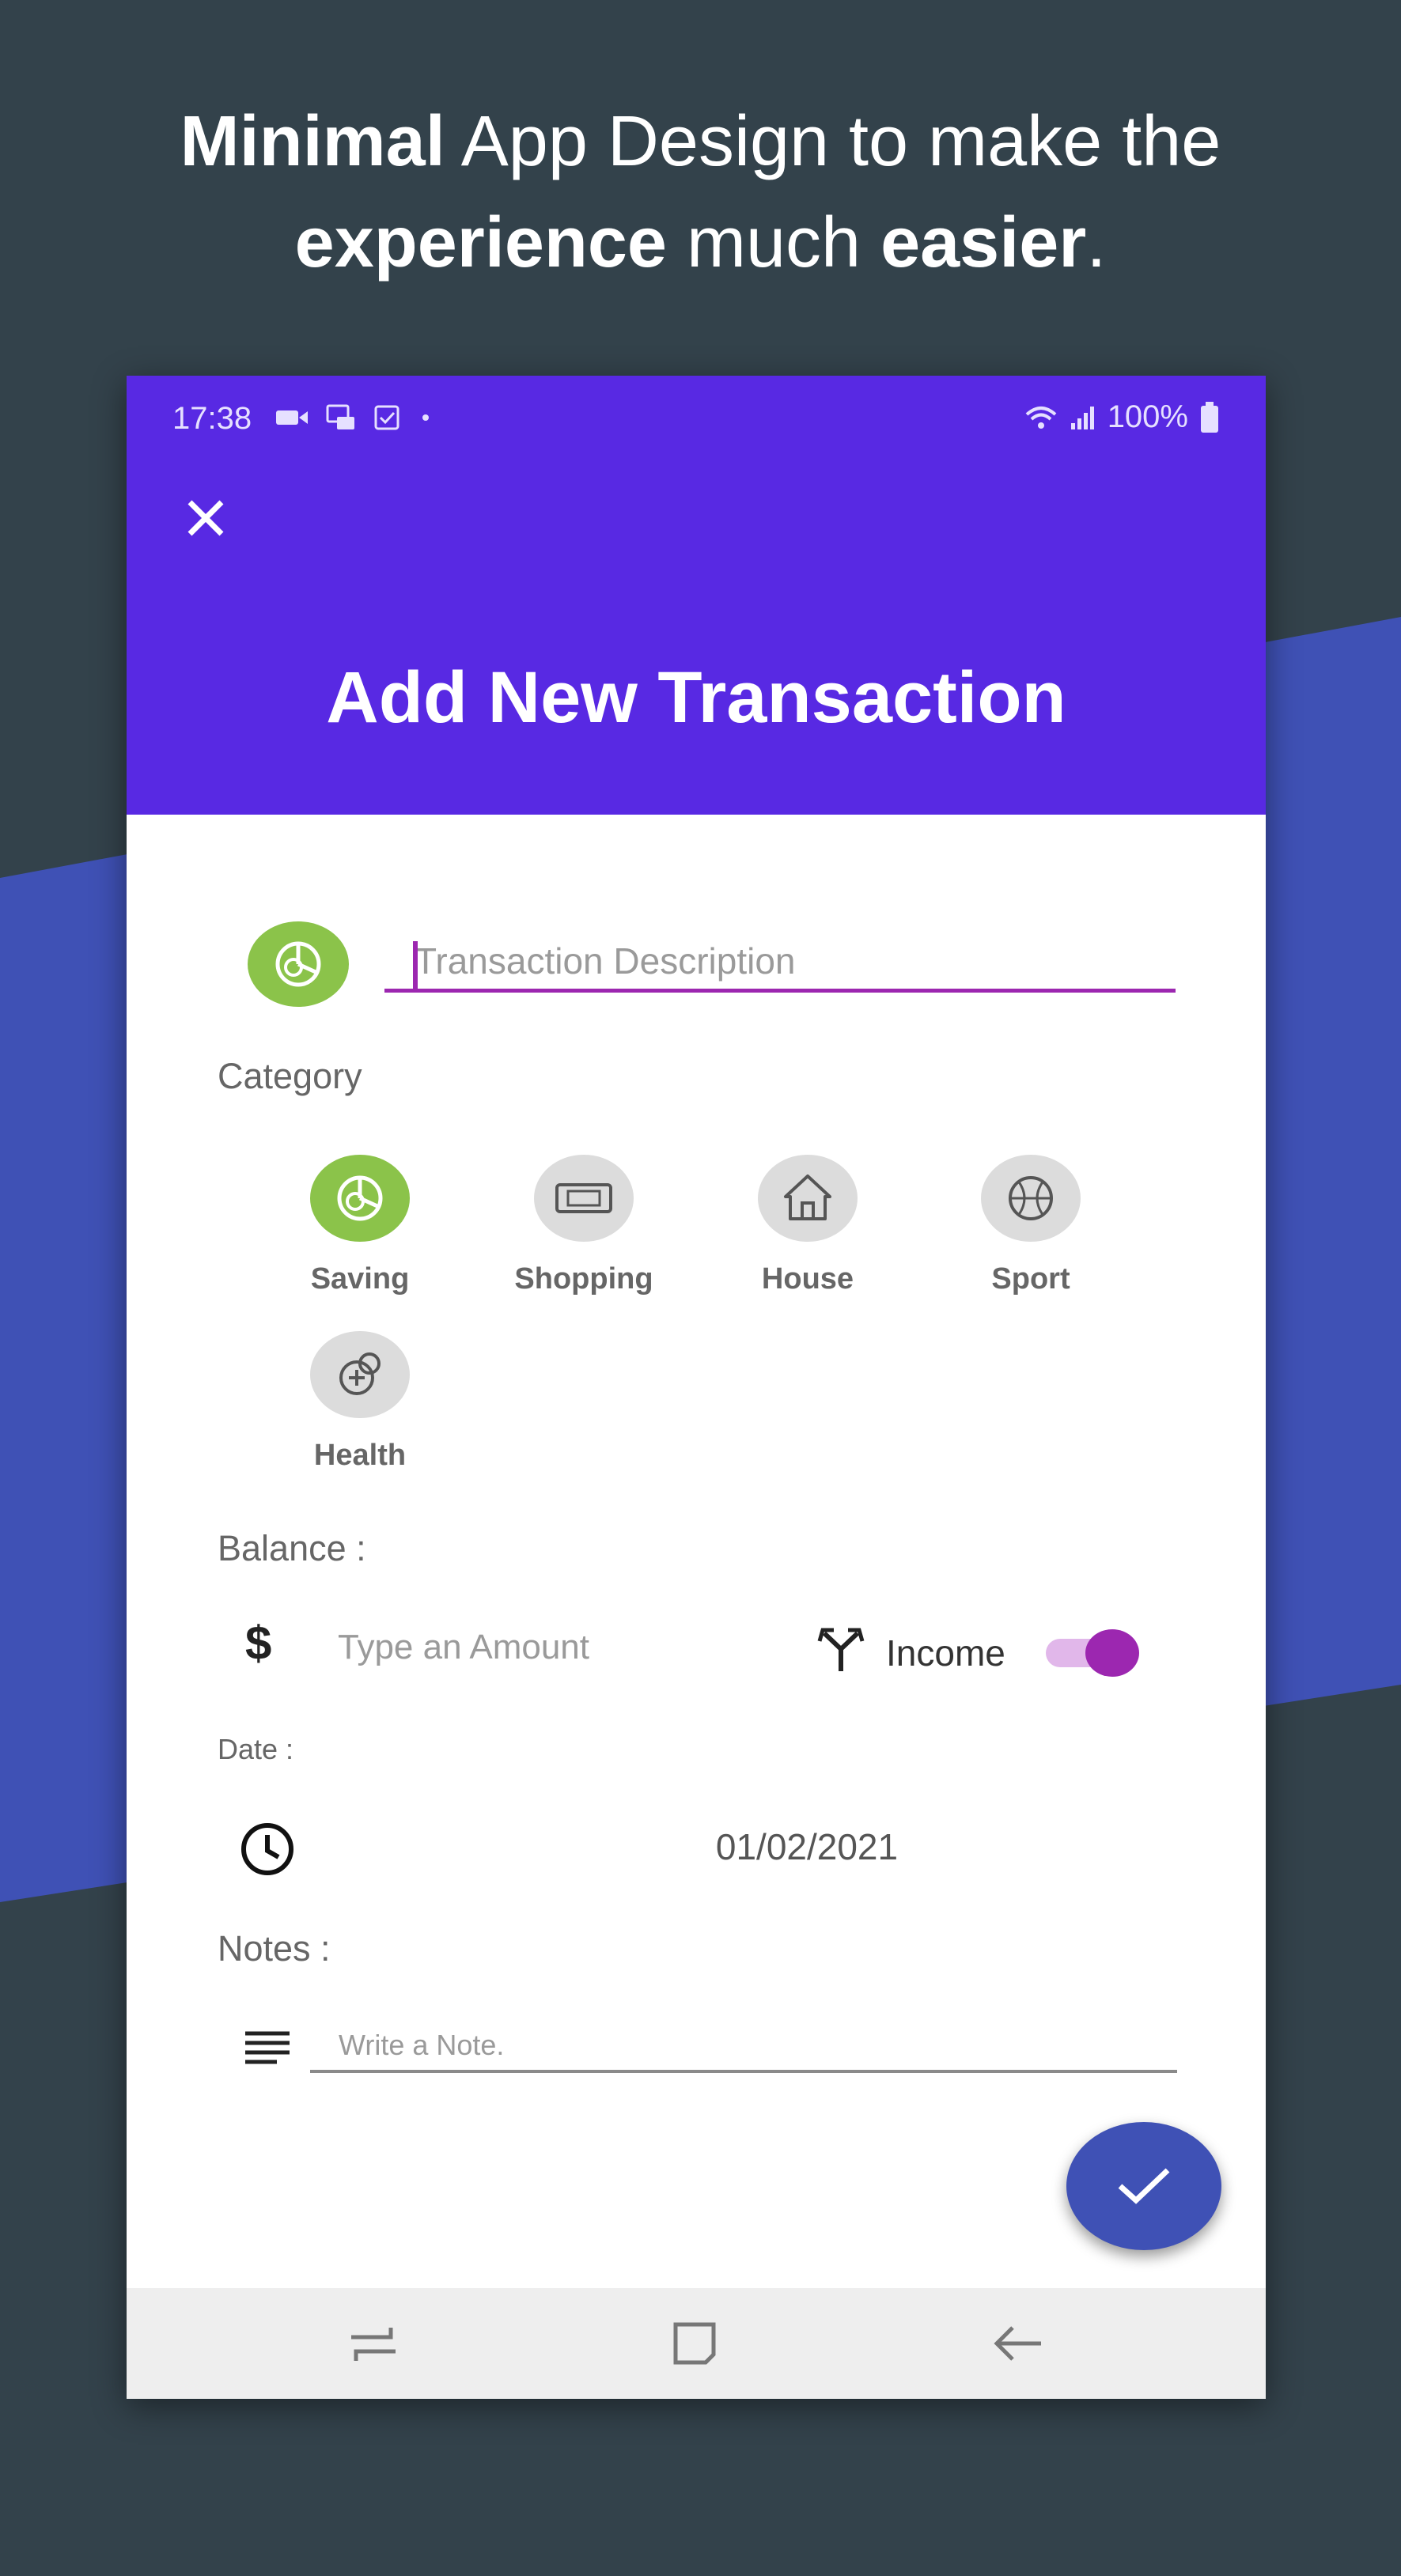  Describe the element at coordinates (340, 416) in the screenshot. I see `gallery-icon` at that location.